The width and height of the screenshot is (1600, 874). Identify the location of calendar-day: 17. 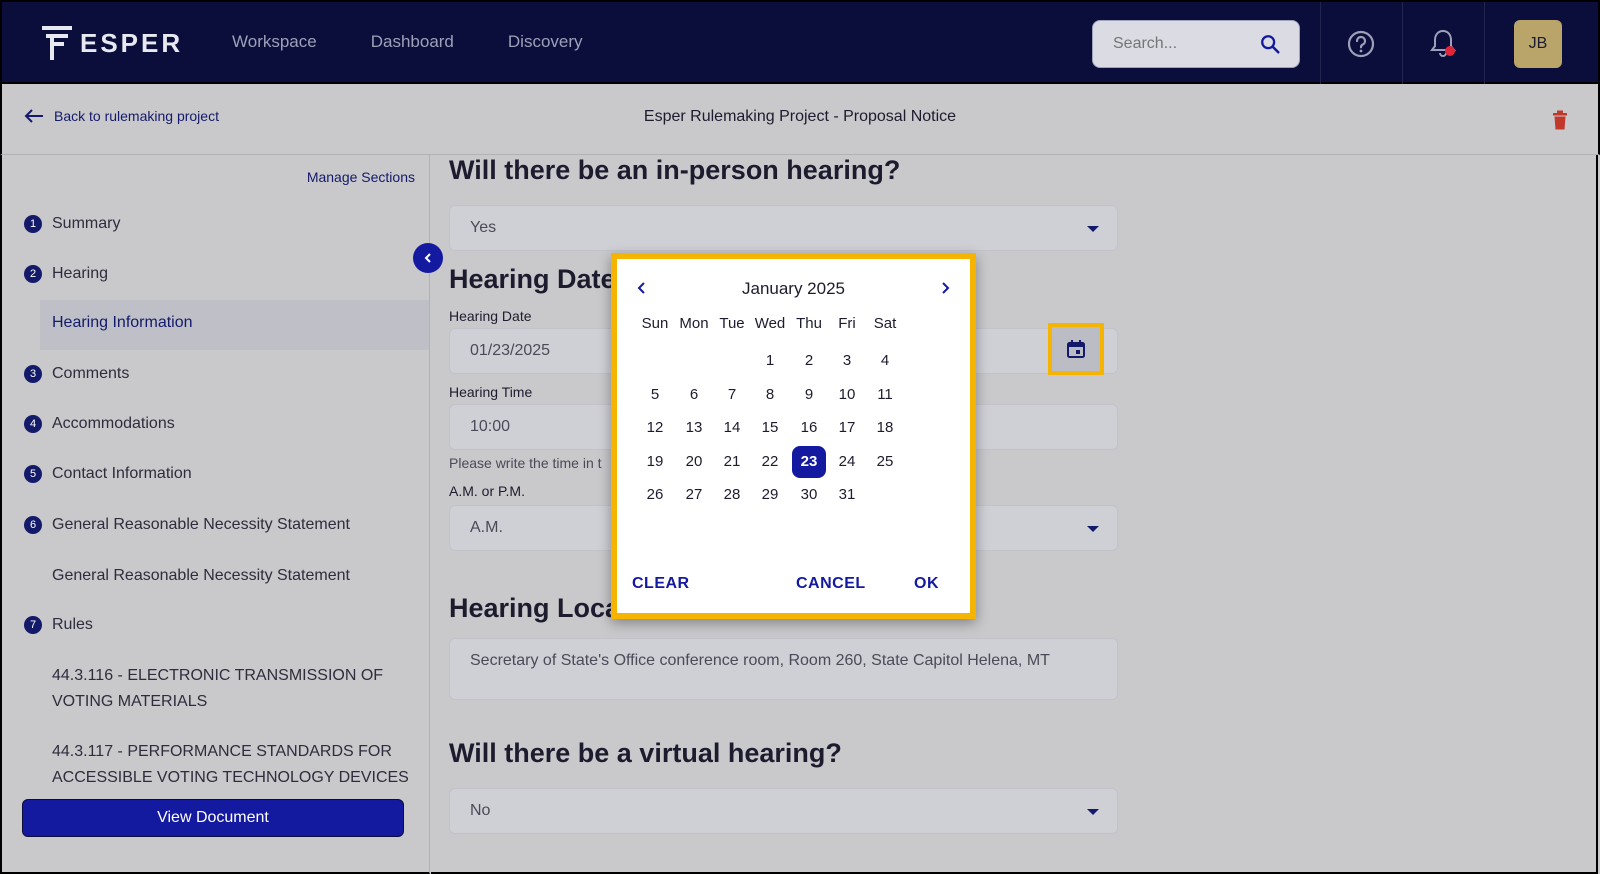
(847, 428).